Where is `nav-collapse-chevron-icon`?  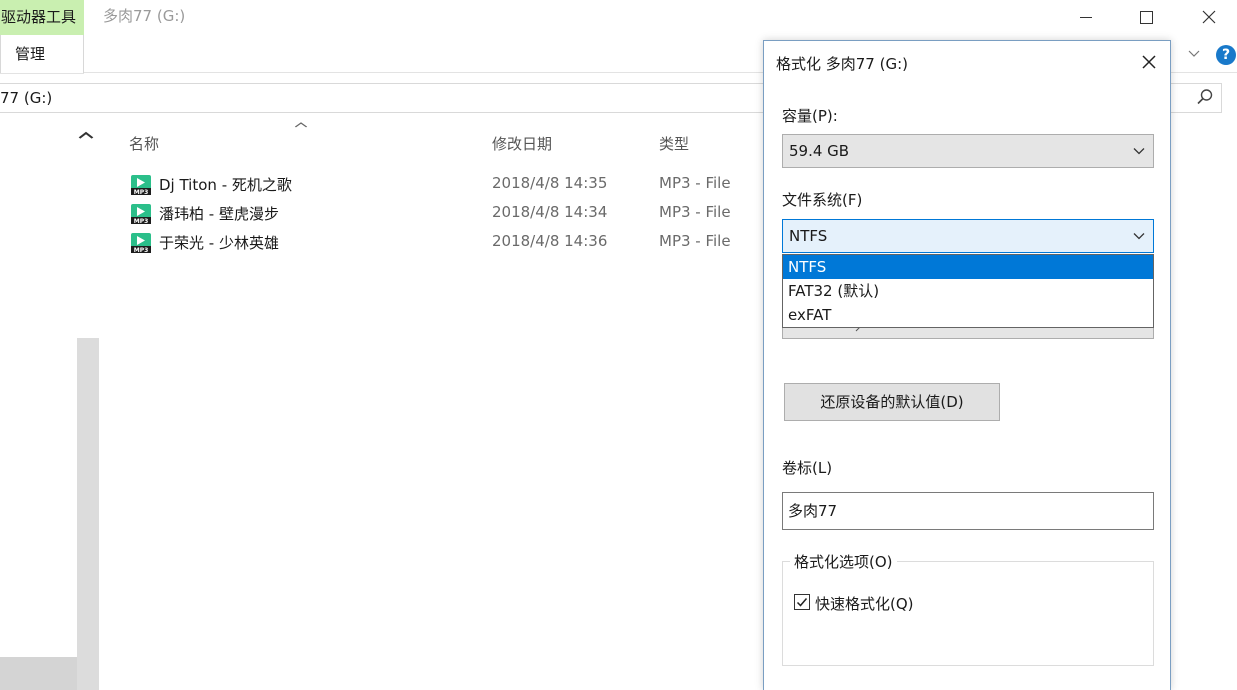 nav-collapse-chevron-icon is located at coordinates (86, 135).